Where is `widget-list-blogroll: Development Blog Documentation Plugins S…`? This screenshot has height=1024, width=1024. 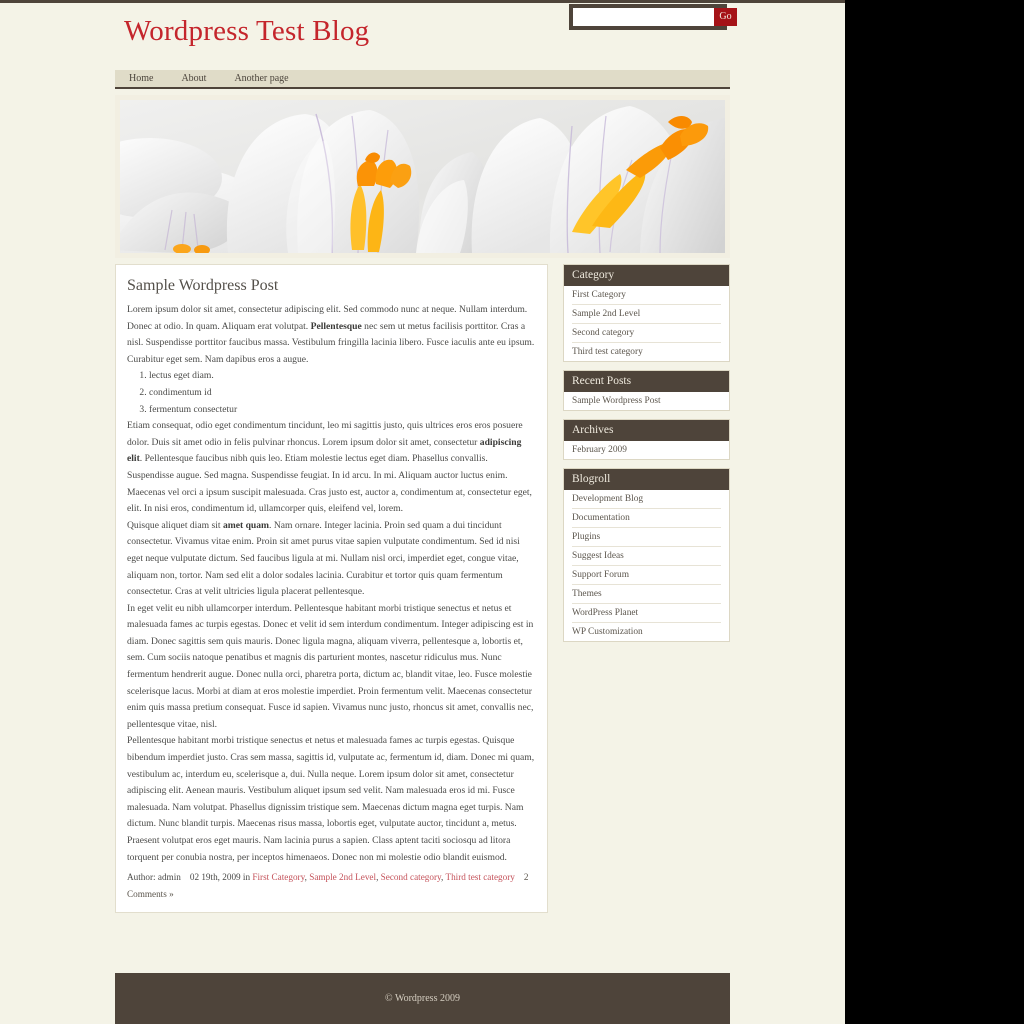 widget-list-blogroll: Development Blog Documentation Plugins S… is located at coordinates (646, 565).